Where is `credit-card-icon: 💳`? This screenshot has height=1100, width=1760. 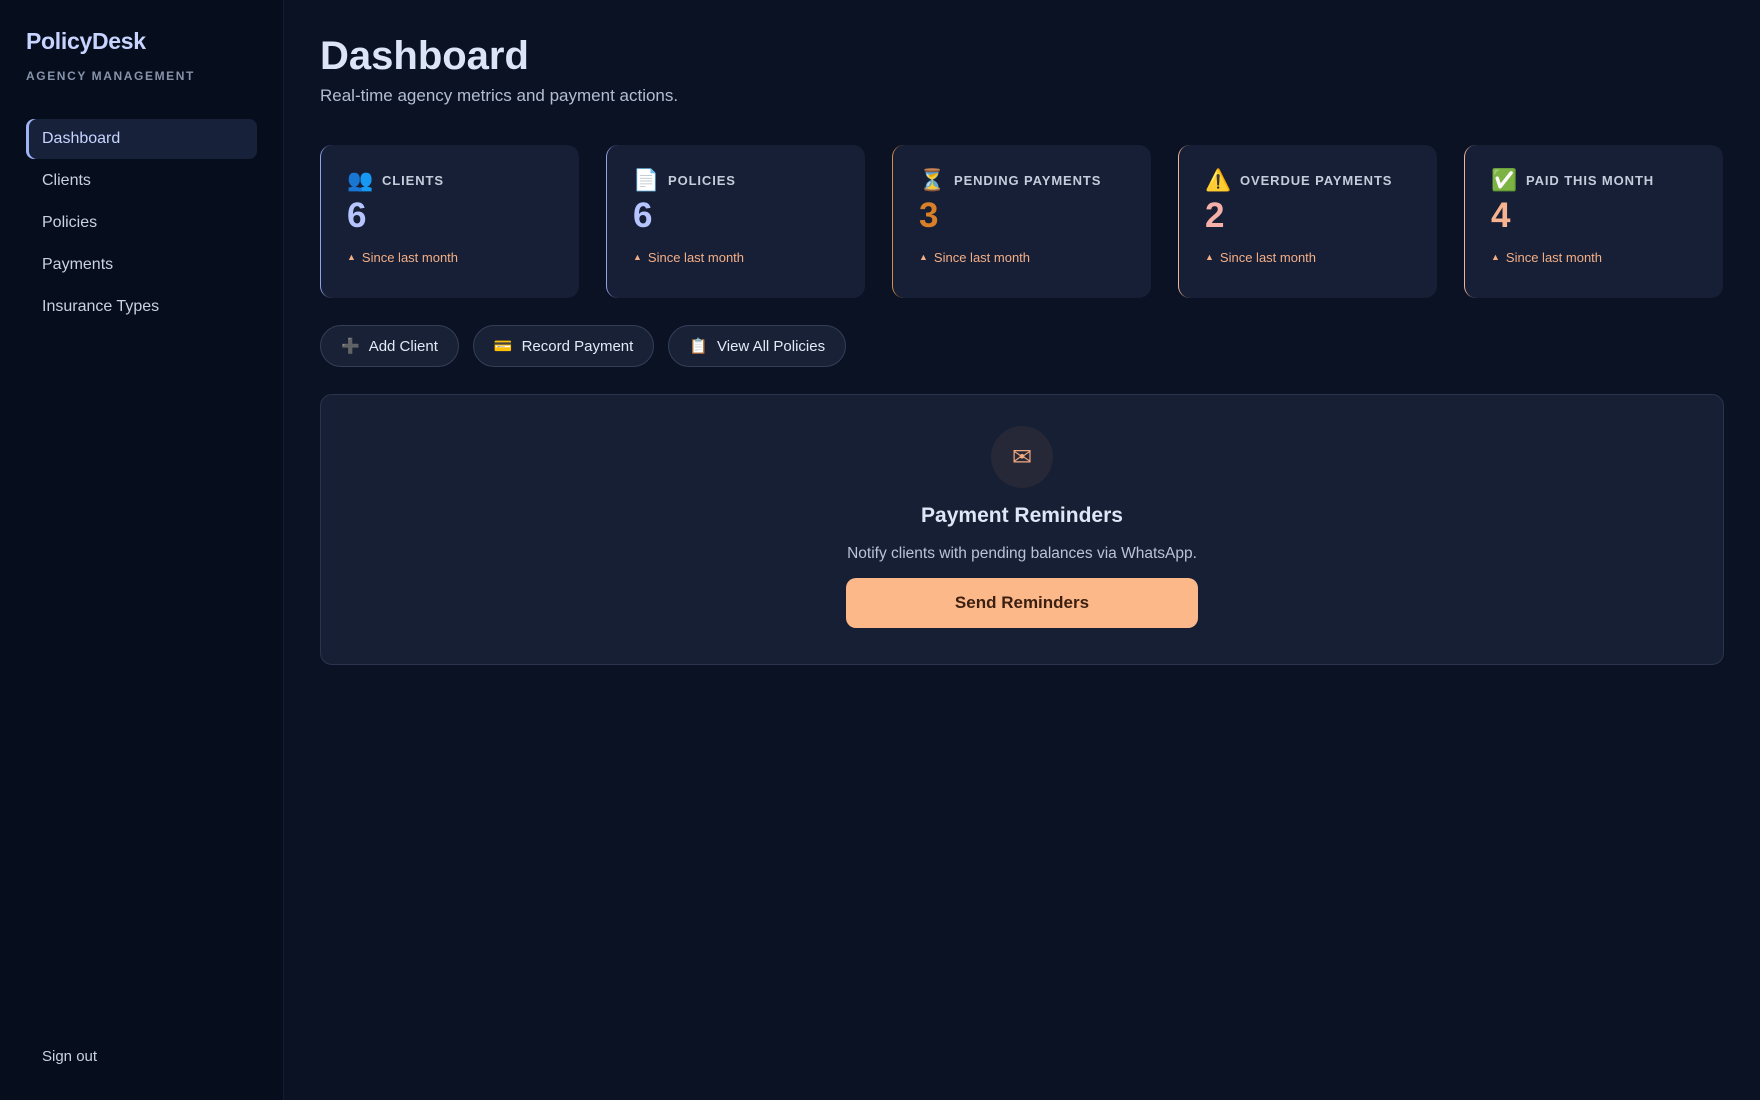
credit-card-icon: 💳 is located at coordinates (503, 346).